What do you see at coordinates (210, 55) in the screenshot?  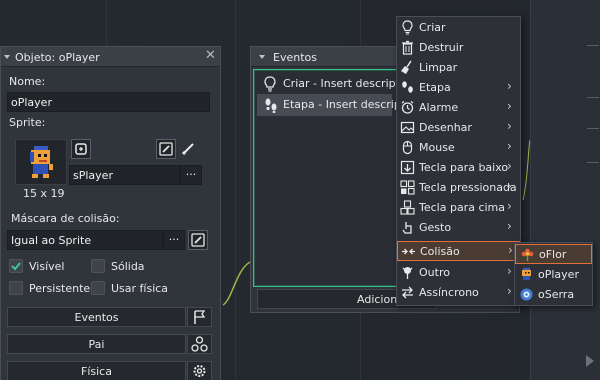 I see `close-icon: ✕` at bounding box center [210, 55].